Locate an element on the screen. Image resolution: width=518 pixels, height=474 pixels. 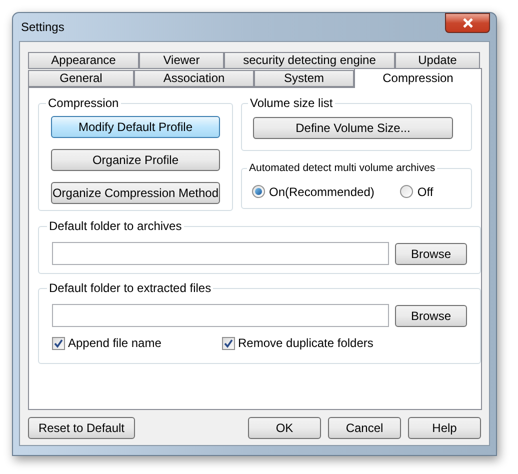
dialog-button: Cancel is located at coordinates (364, 428).